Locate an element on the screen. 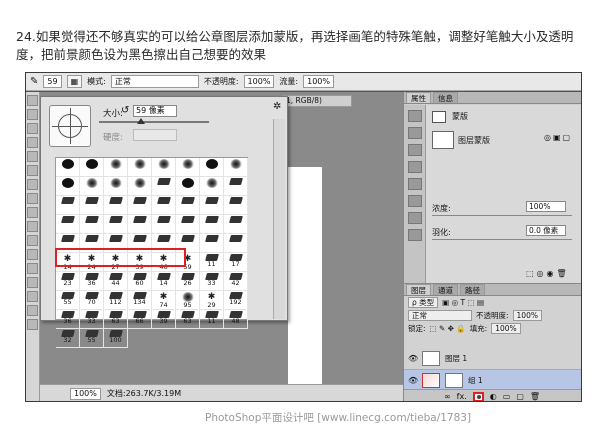 Image resolution: width=609 pixels, height=442 pixels. brush-preset-cell: ✱ 27 is located at coordinates (116, 262).